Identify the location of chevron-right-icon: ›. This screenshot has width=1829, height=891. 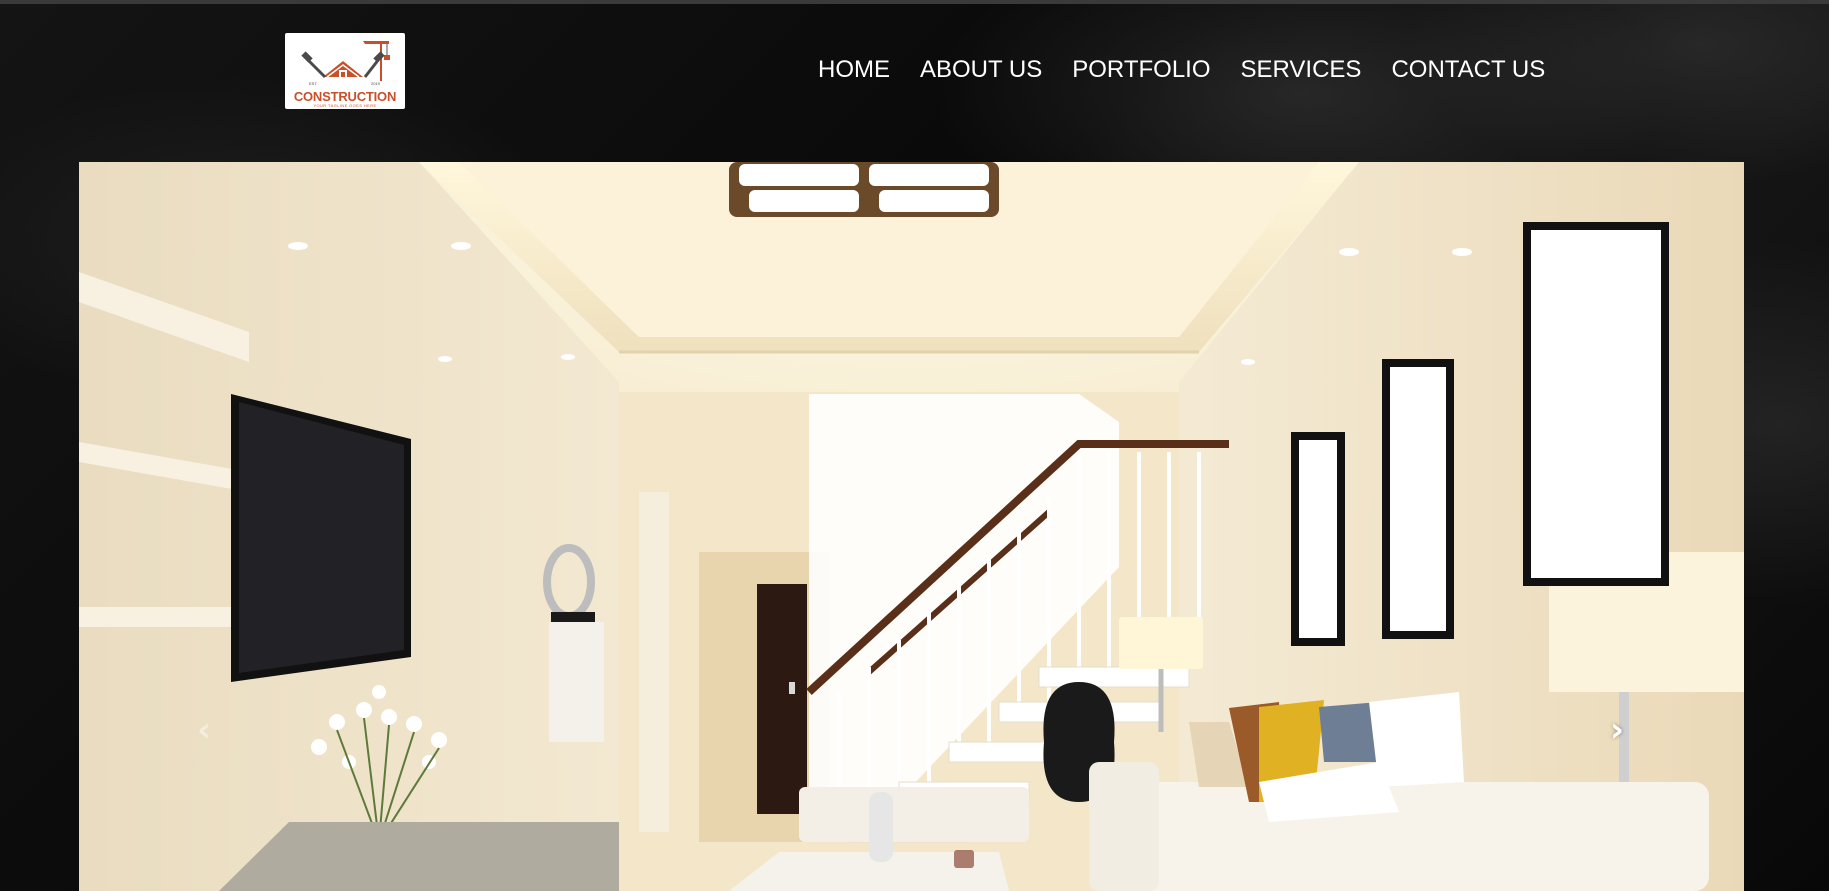
(1616, 730).